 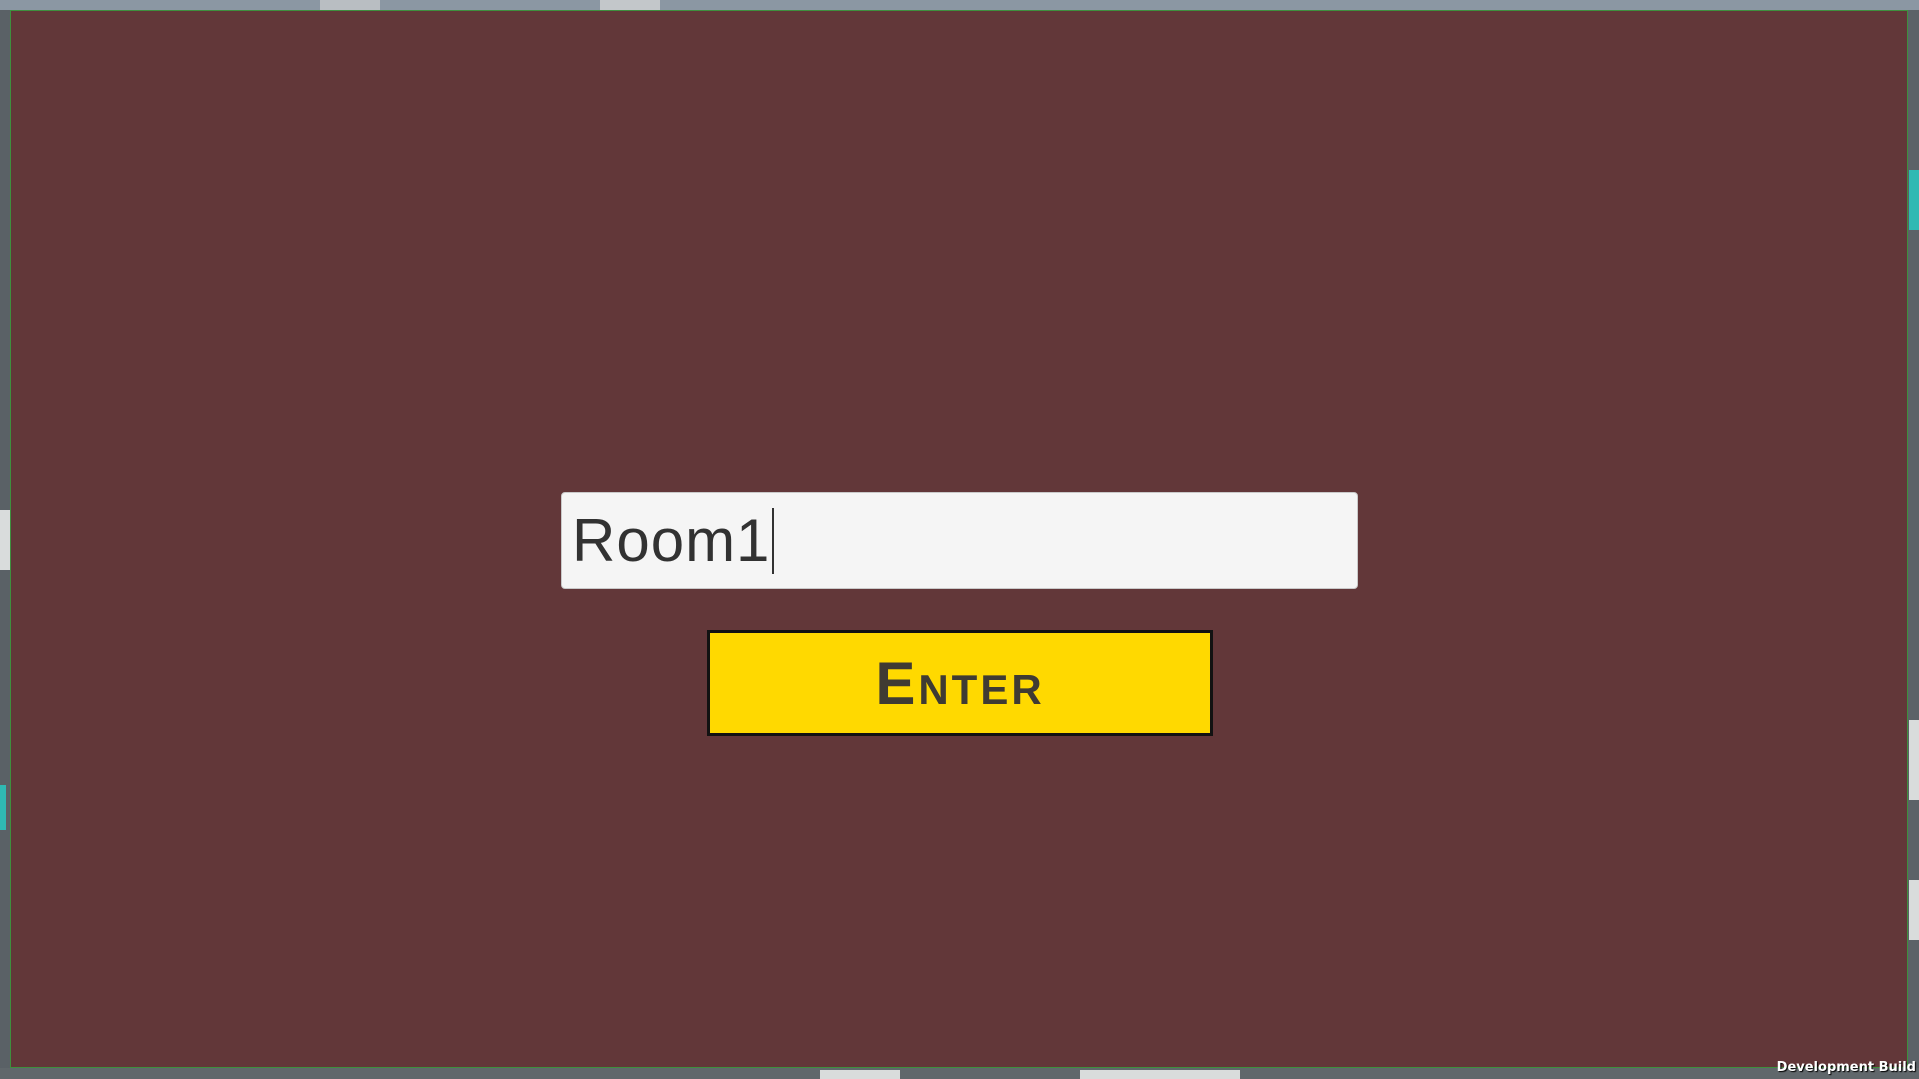 I want to click on room-name-value: Room1, so click(x=671, y=540).